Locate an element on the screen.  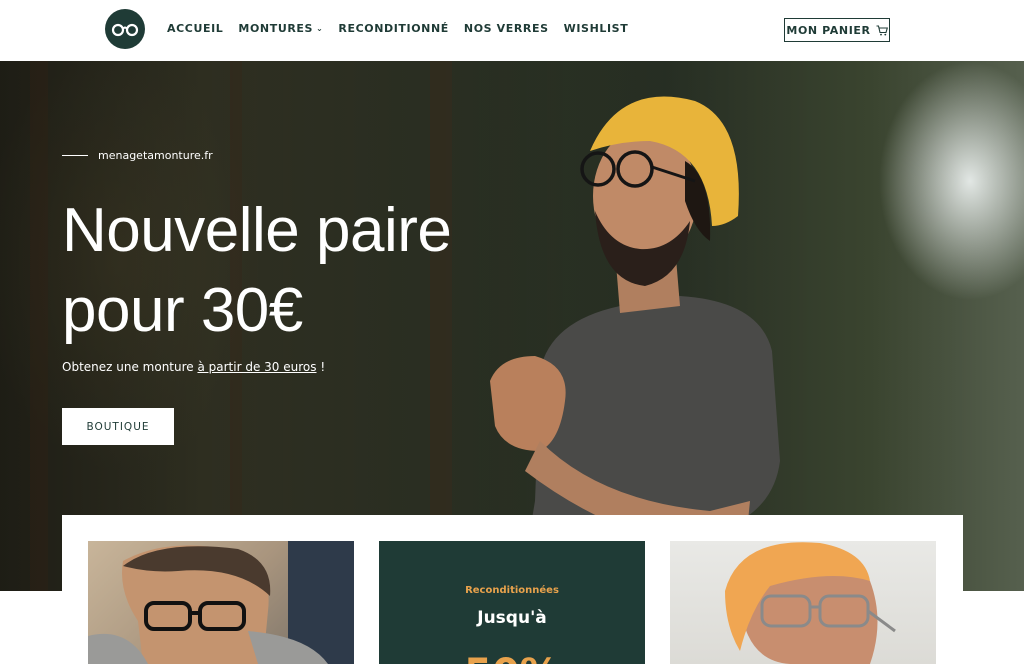
price-link: à partir de 30 euros is located at coordinates (256, 367).